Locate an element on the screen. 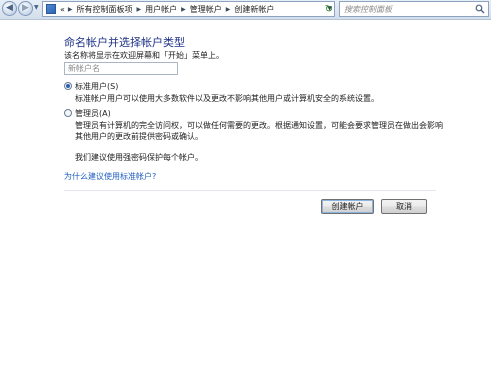 The height and width of the screenshot is (373, 491). administrator-label: 管理员(A) is located at coordinates (93, 113).